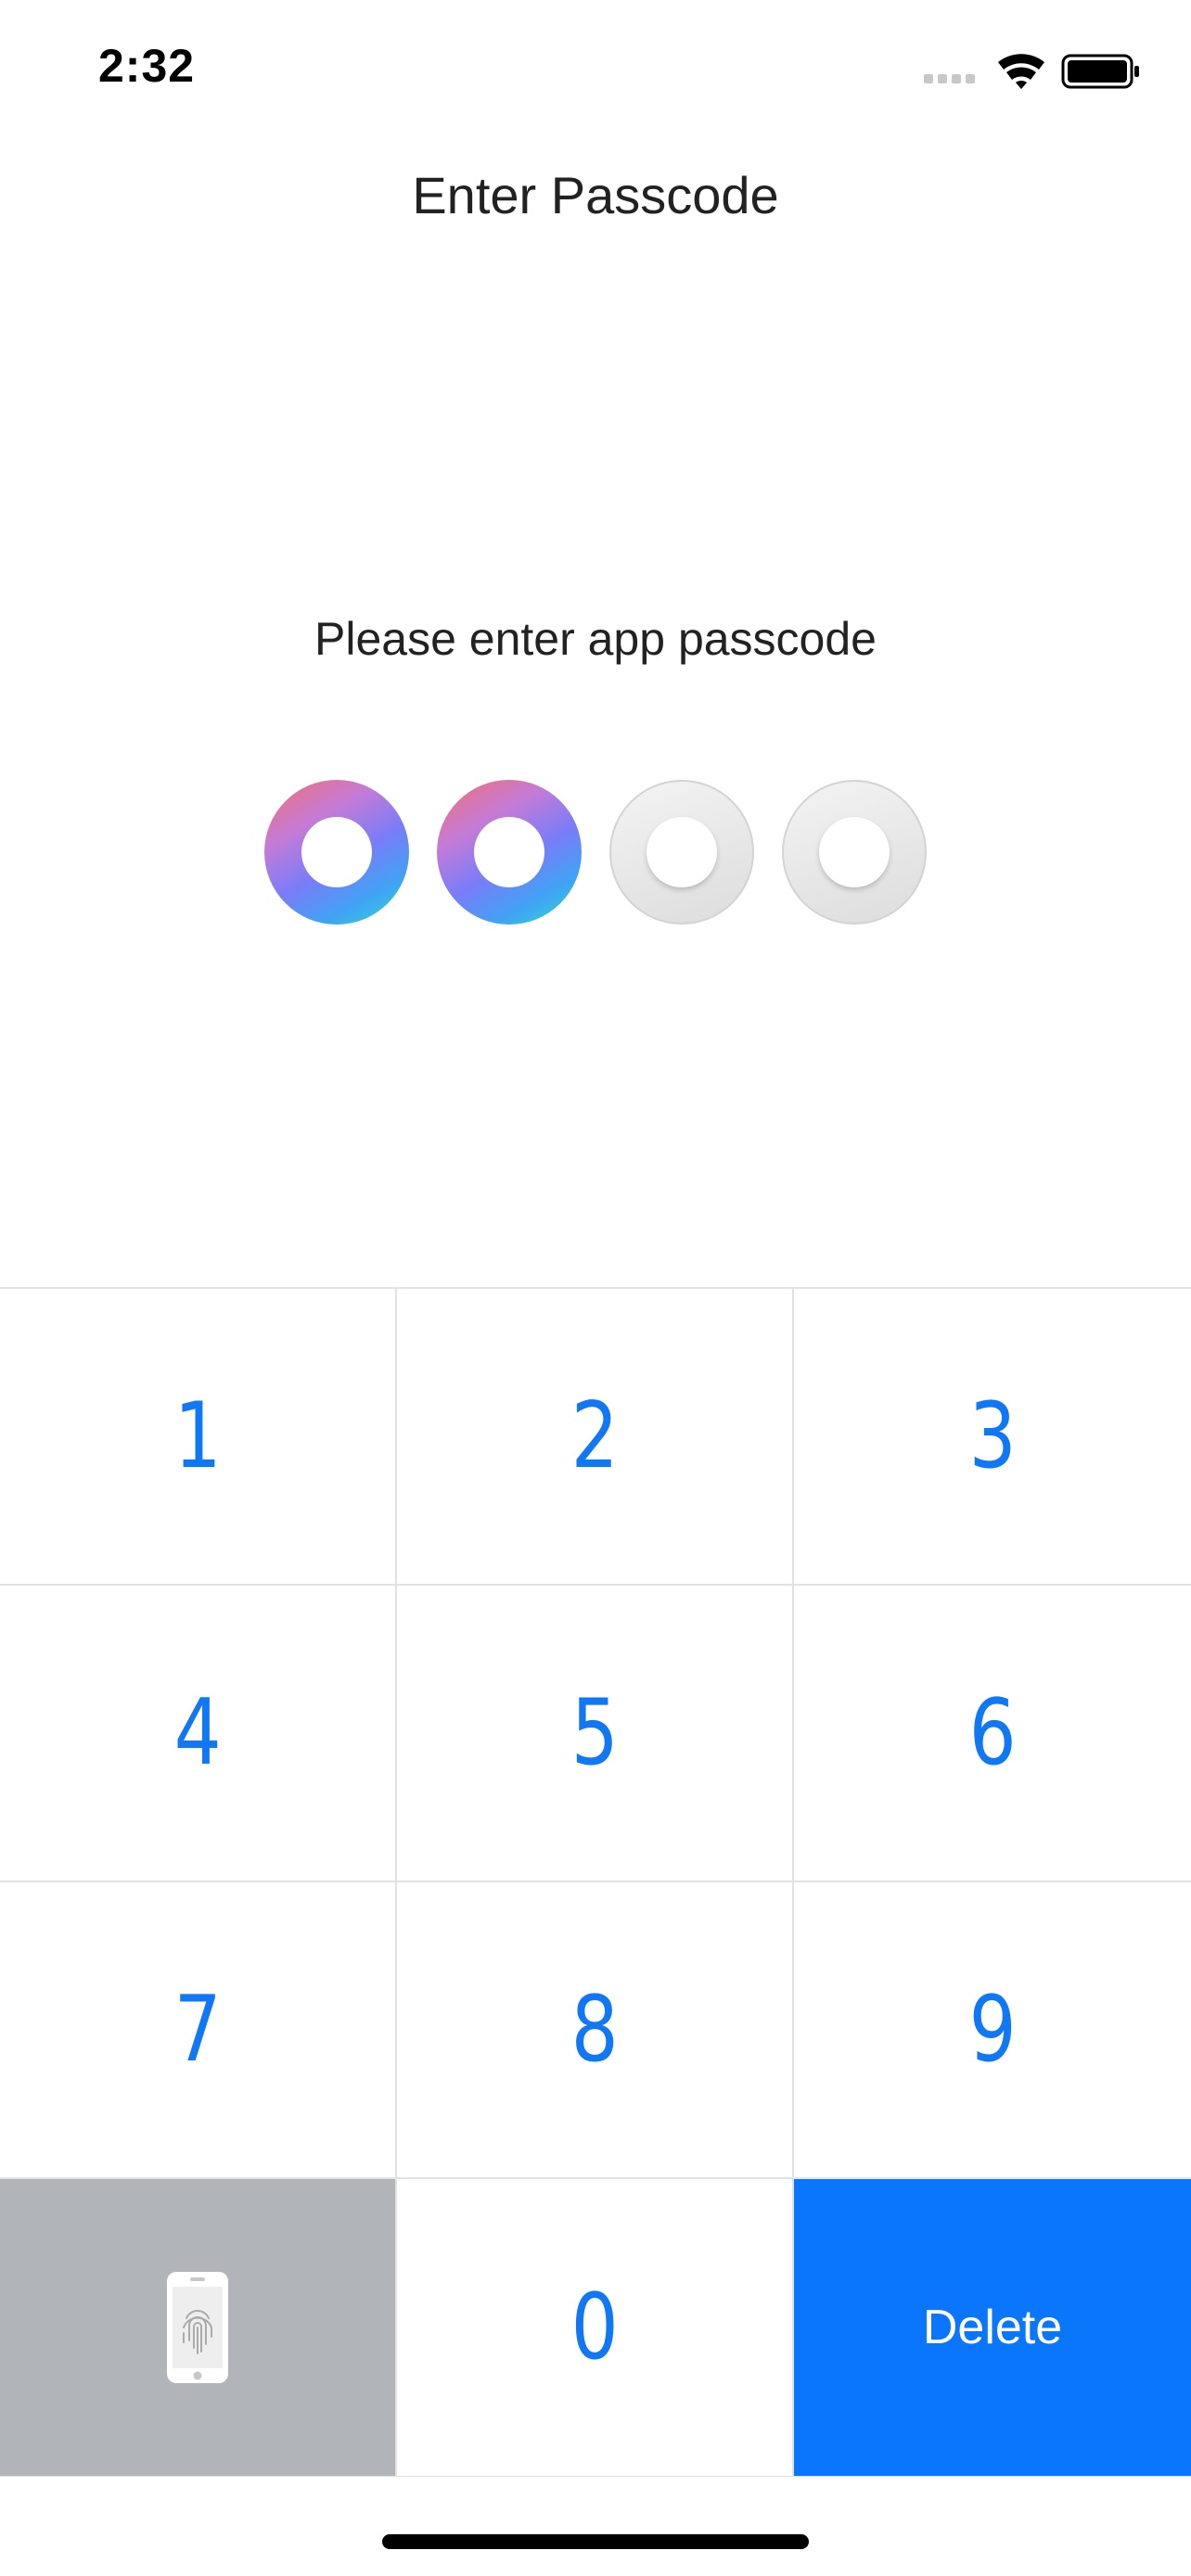 The image size is (1191, 2576). I want to click on key-0: 0, so click(595, 2327).